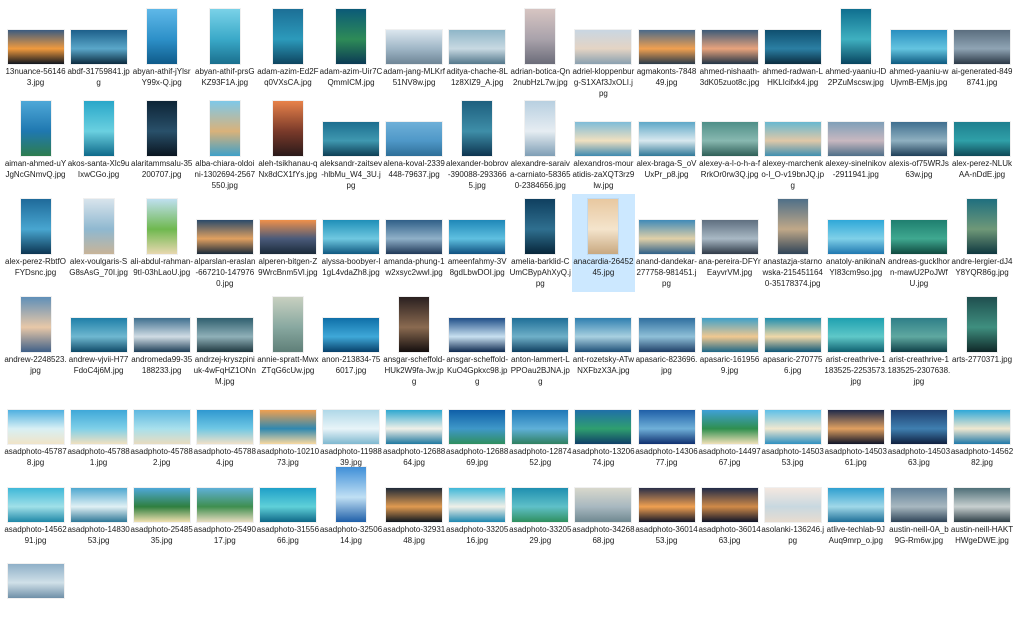 This screenshot has width=1024, height=636. I want to click on file-item: asadphoto-3250614.jpg, so click(351, 511).